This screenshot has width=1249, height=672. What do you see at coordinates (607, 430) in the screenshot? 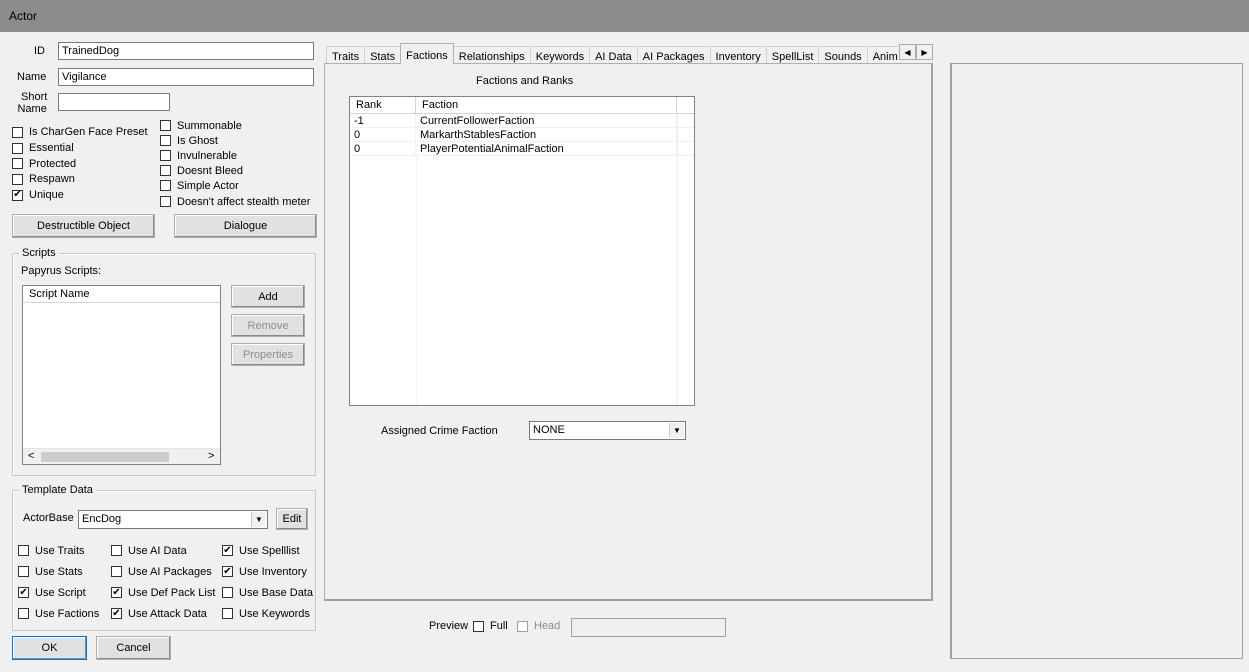
I see `crime-faction-select: NONE ▼` at bounding box center [607, 430].